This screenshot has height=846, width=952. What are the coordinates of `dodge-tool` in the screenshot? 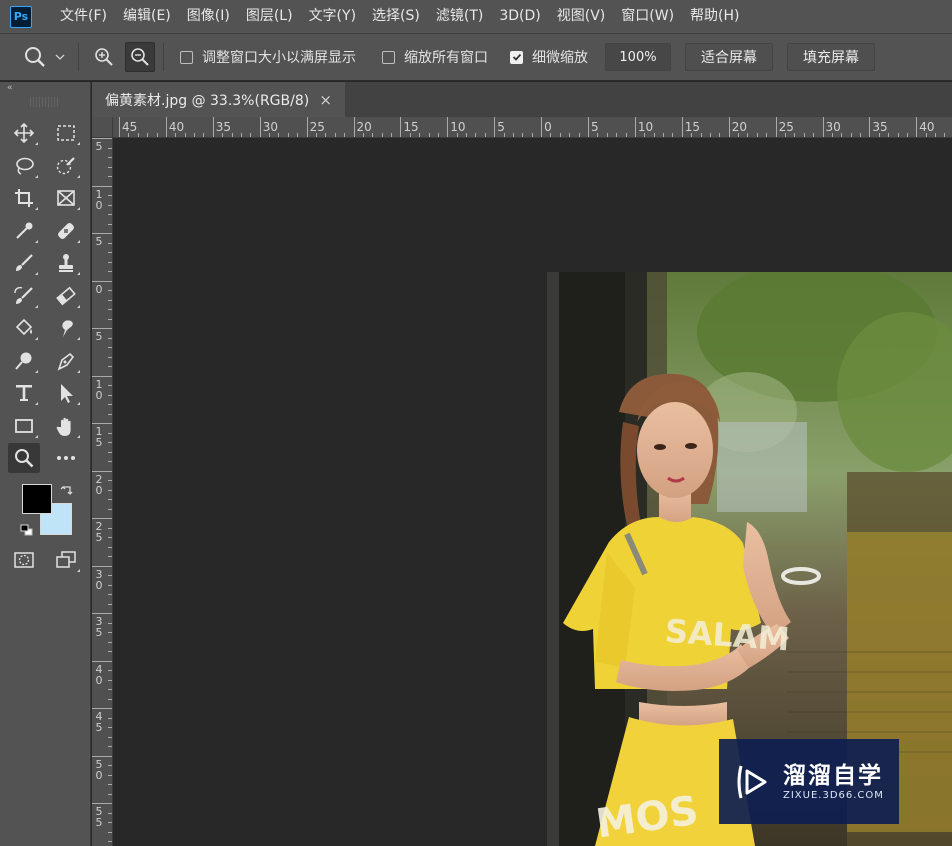 It's located at (24, 361).